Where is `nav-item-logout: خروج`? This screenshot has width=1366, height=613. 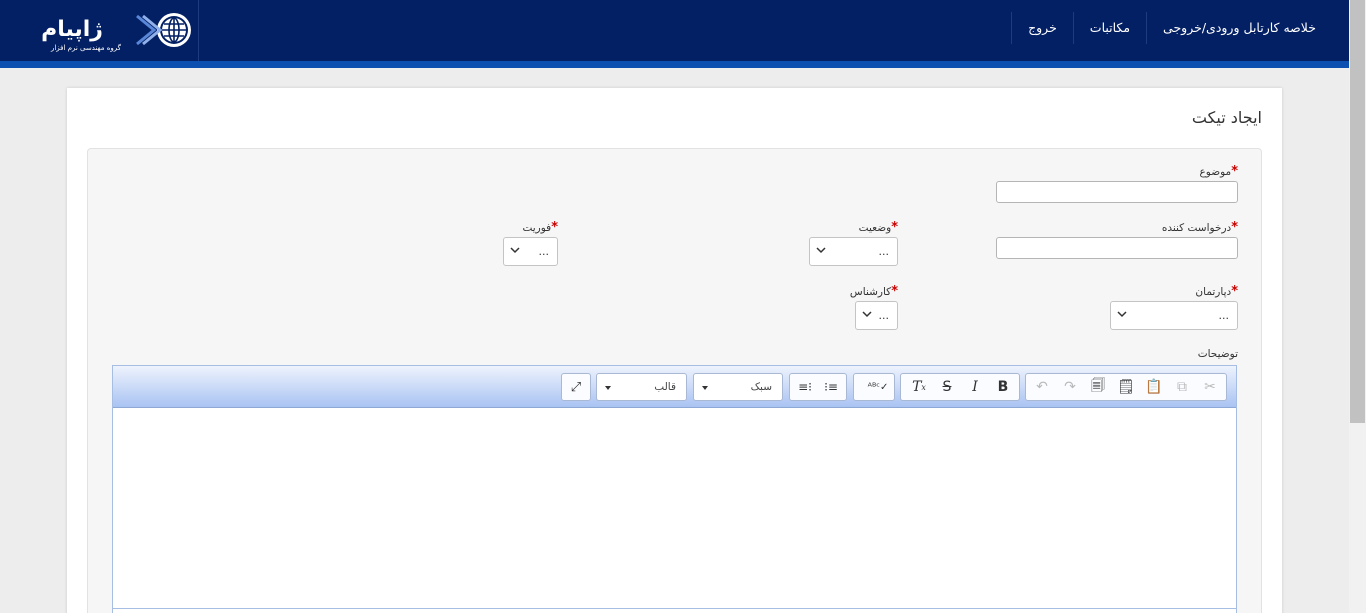
nav-item-logout: خروج is located at coordinates (1042, 28).